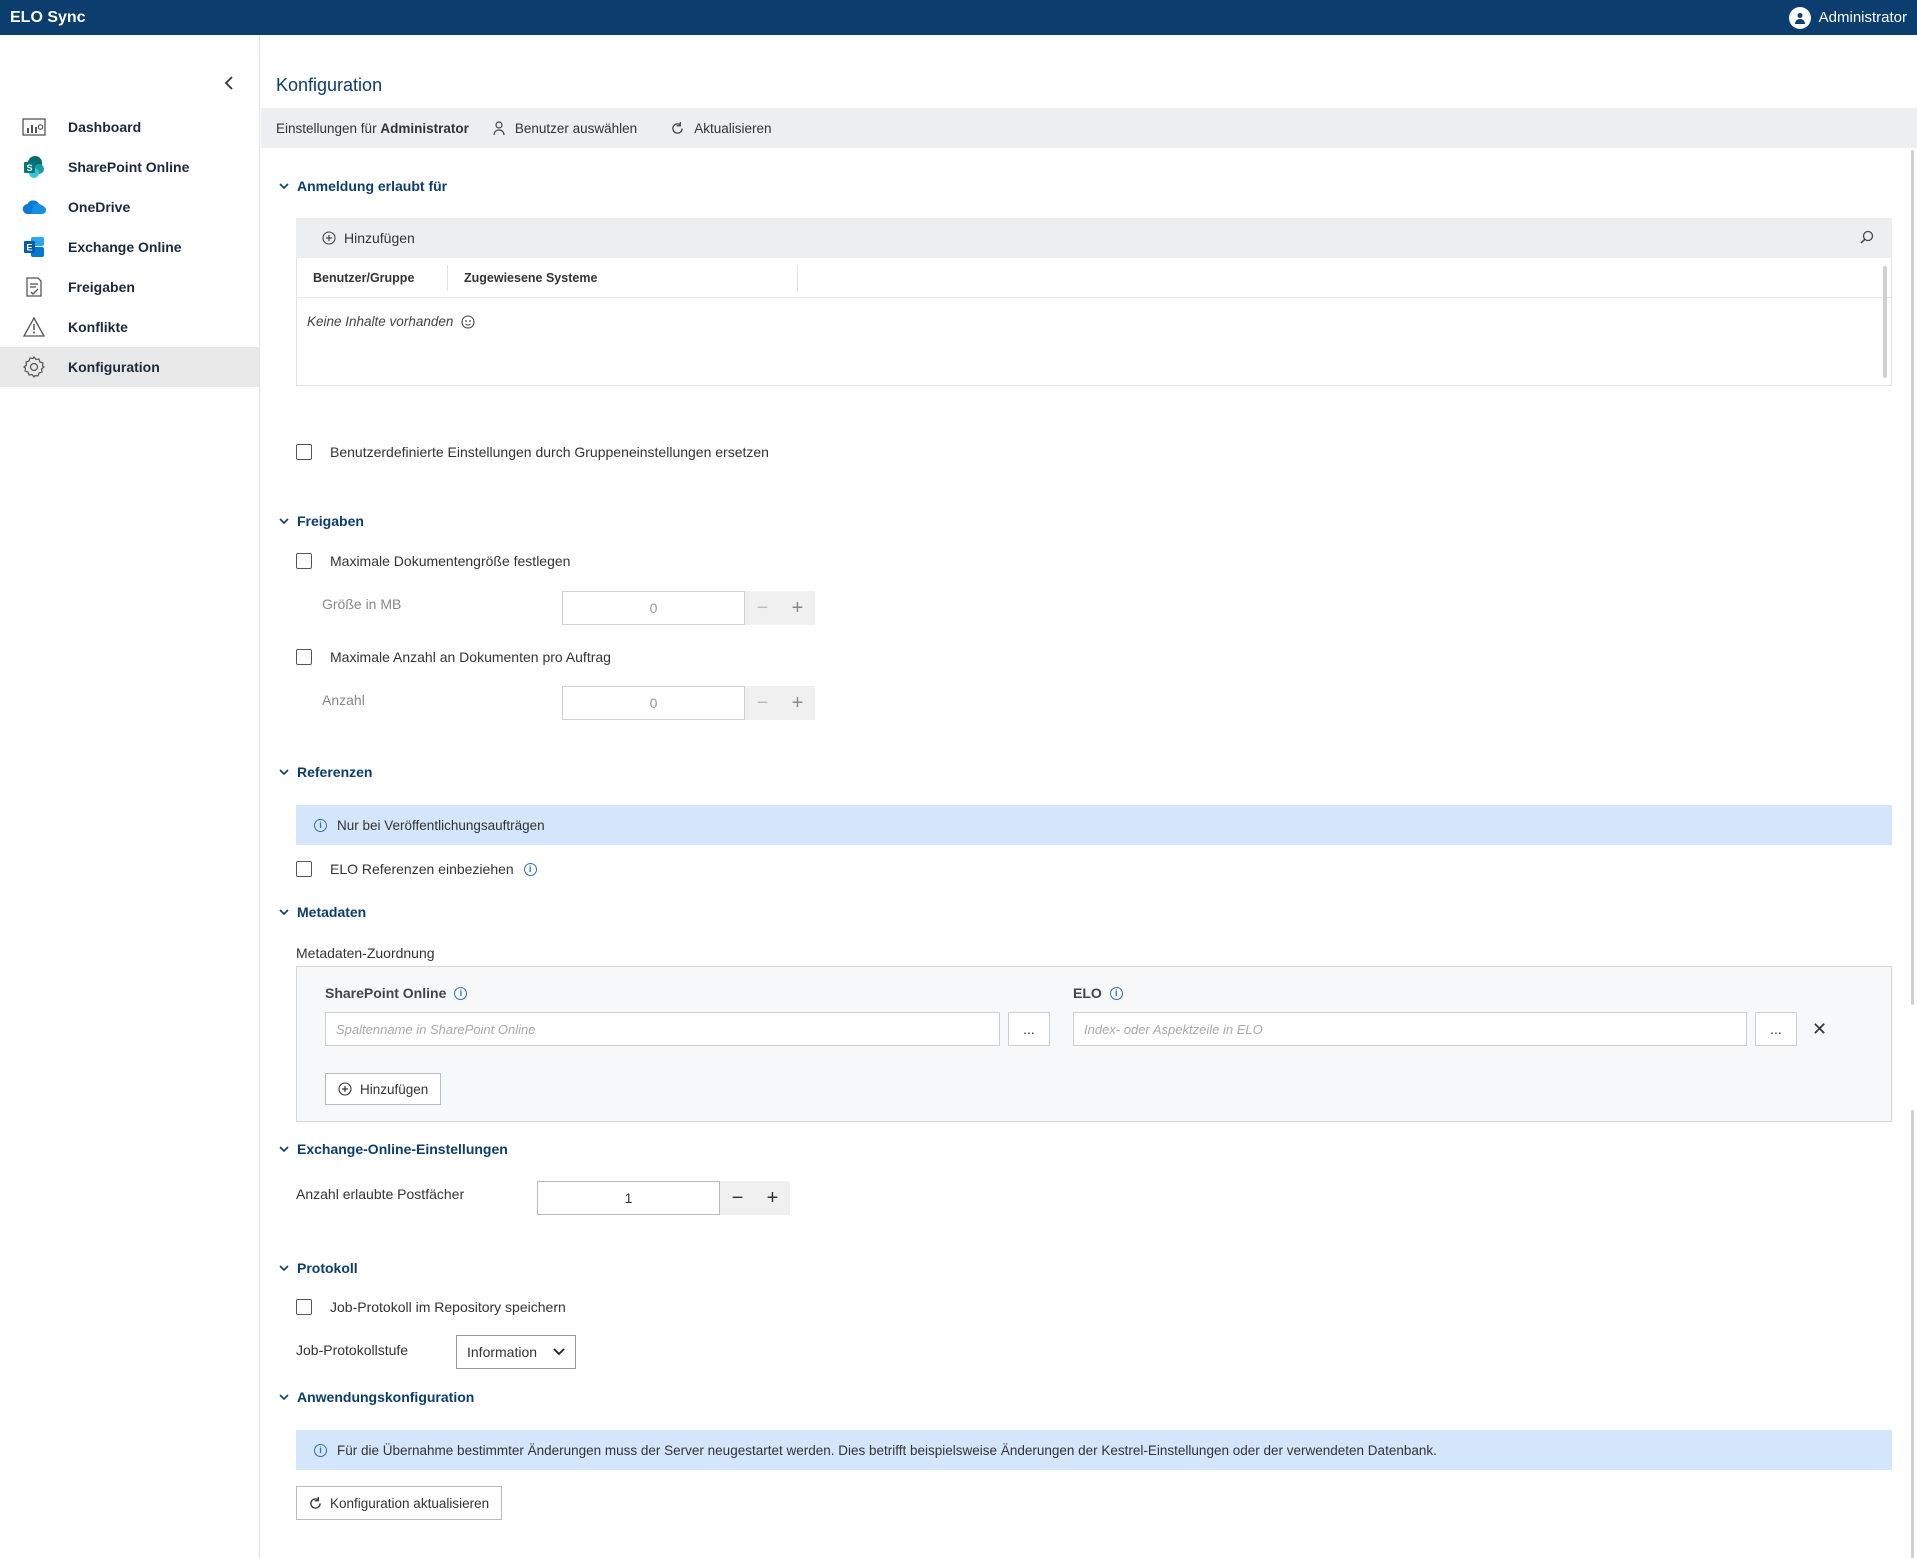 The height and width of the screenshot is (1558, 1917). What do you see at coordinates (372, 277) in the screenshot?
I see `column-header-user-group: Benutzer/Gruppe` at bounding box center [372, 277].